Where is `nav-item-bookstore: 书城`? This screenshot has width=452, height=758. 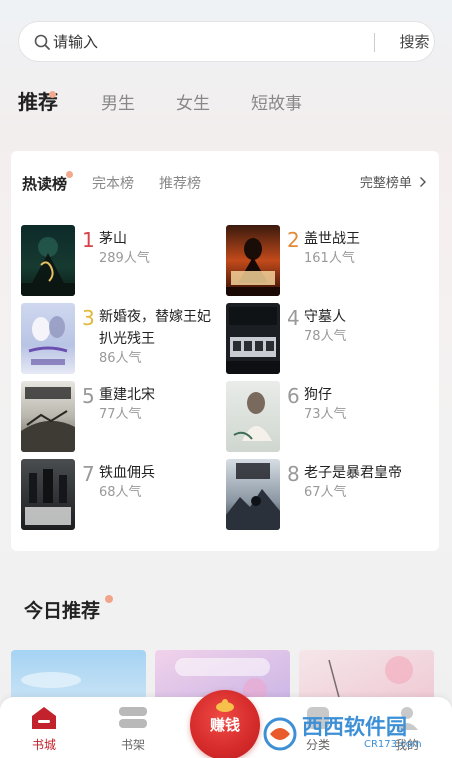 nav-item-bookstore: 书城 is located at coordinates (44, 729).